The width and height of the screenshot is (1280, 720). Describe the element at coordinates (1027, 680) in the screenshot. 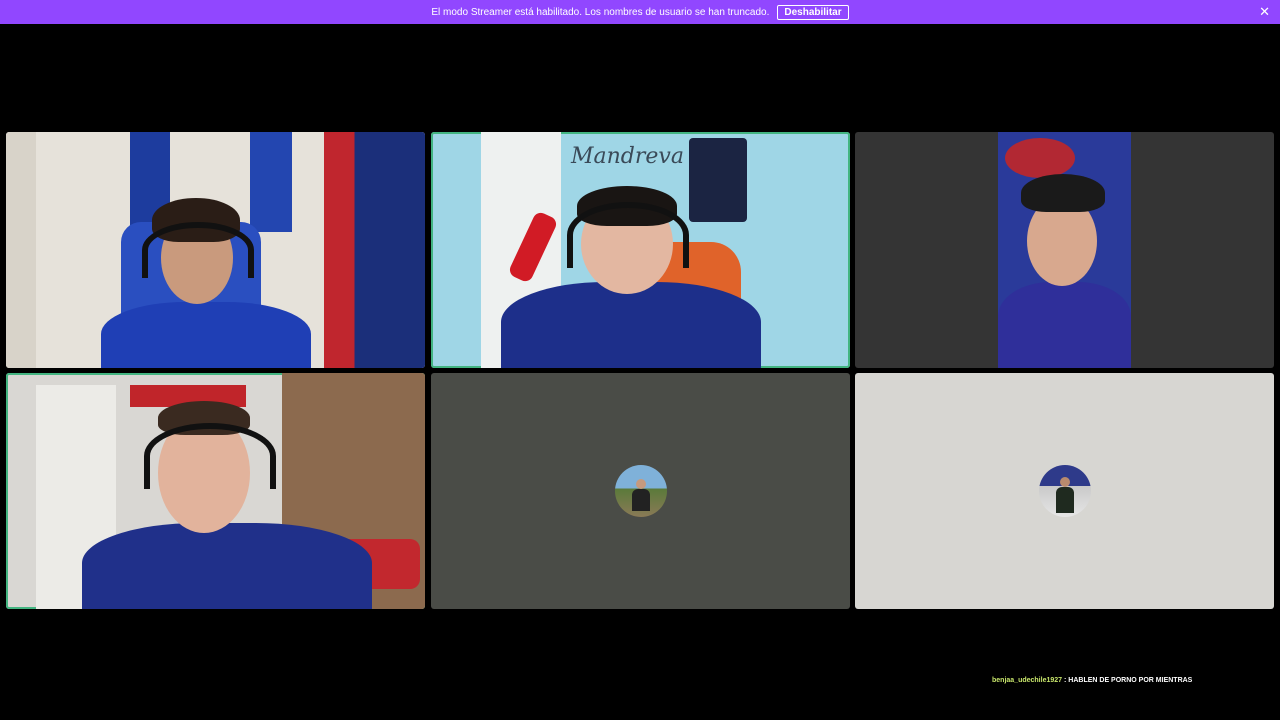

I see `chat-username: benjaa_udechile1927` at that location.